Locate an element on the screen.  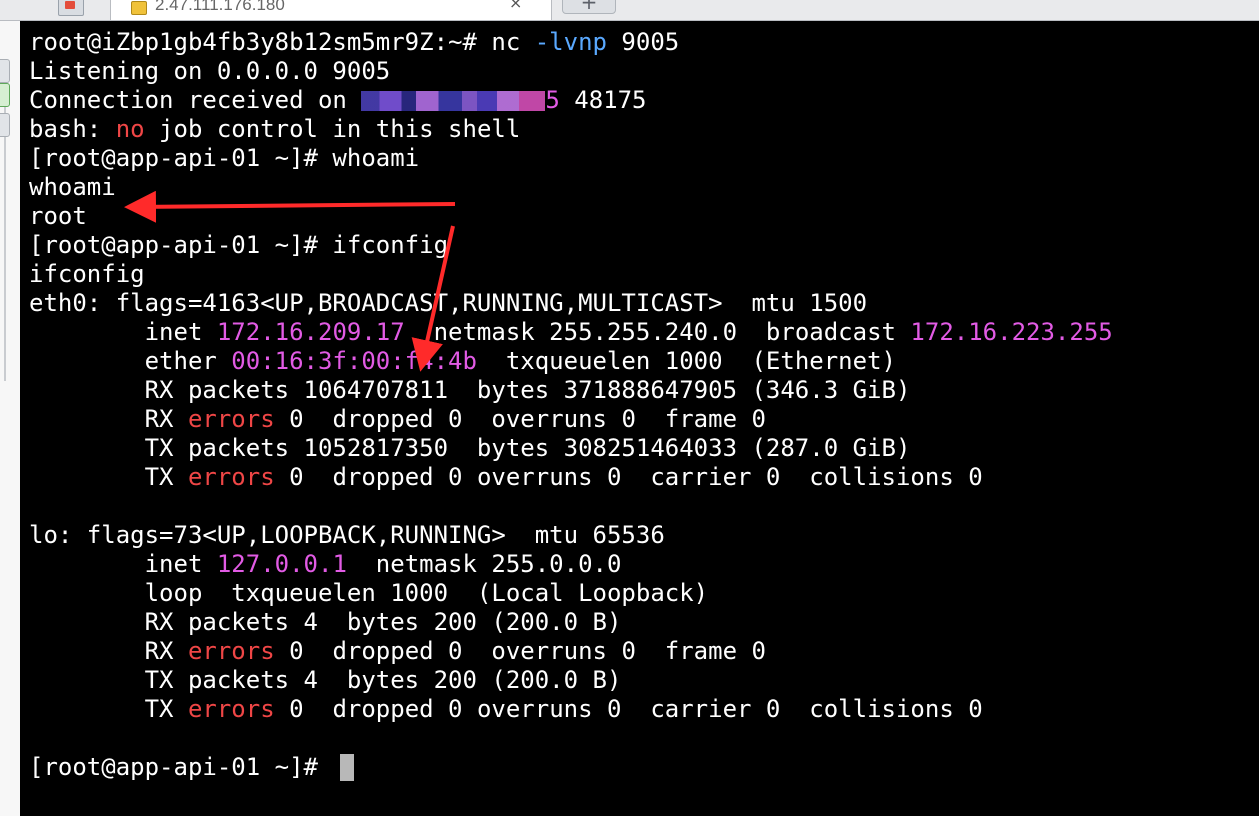
server-icon is located at coordinates (139, 8).